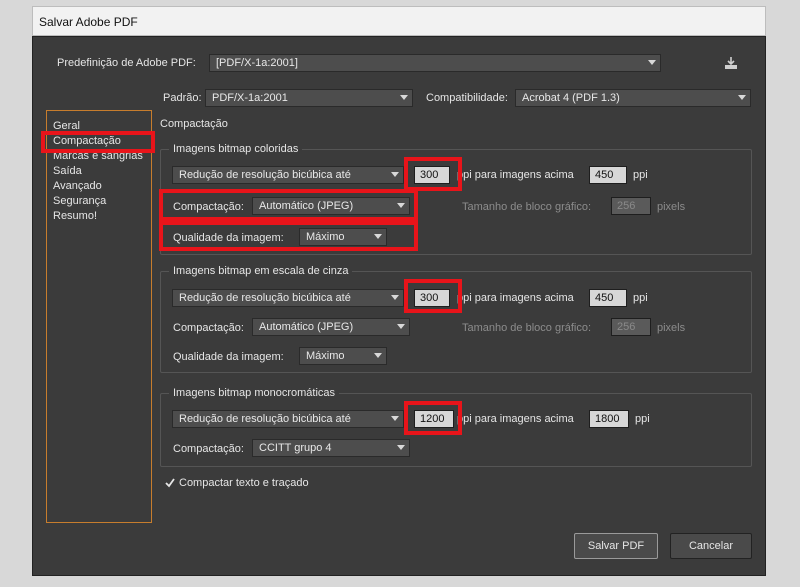 The image size is (800, 587). I want to click on gray-quality-dropdown: Máximo, so click(343, 356).